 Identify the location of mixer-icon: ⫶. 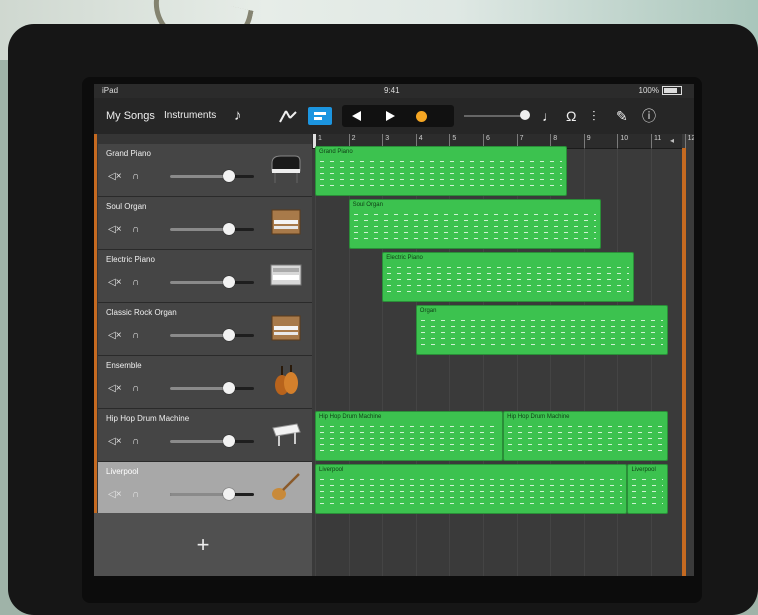
(594, 116).